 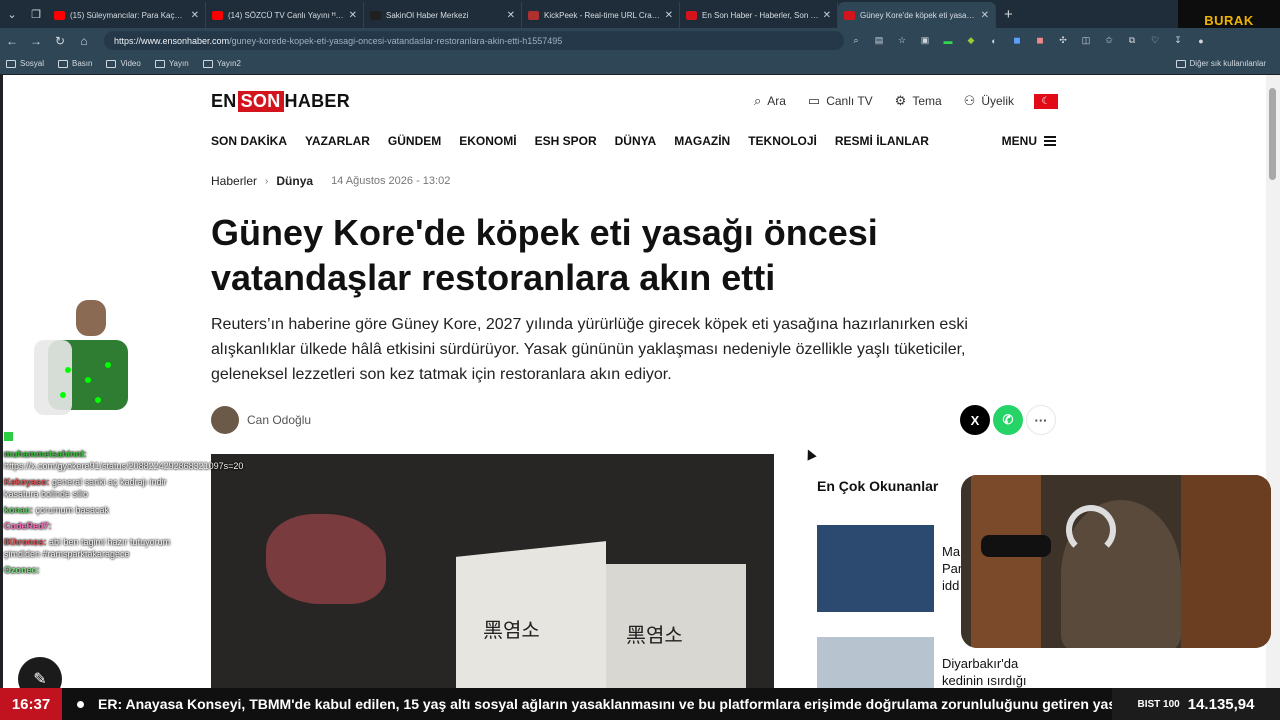 I want to click on nav-item: ESH SPOR, so click(x=566, y=141).